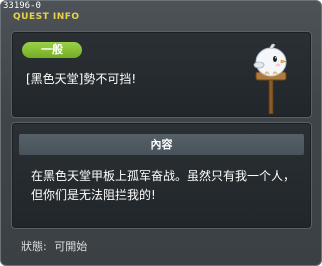 This screenshot has width=322, height=266. I want to click on window-title: QUEST INFO, so click(46, 17).